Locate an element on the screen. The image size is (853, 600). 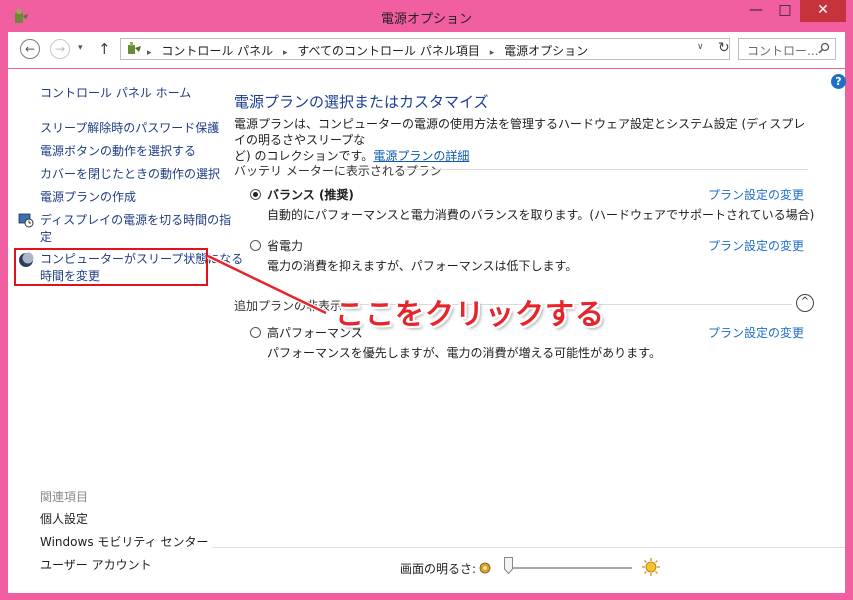
collapse-chevron-icon: ^ is located at coordinates (805, 303).